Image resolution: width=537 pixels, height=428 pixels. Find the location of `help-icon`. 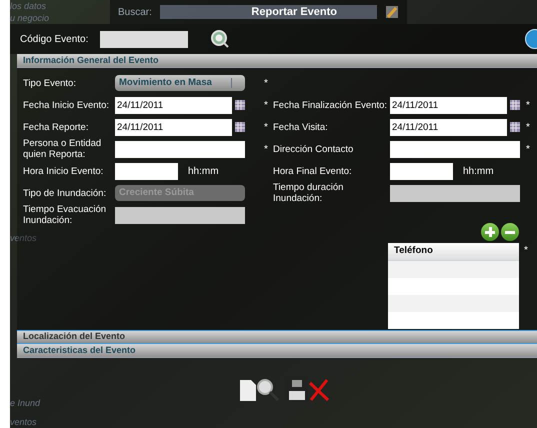

help-icon is located at coordinates (531, 39).